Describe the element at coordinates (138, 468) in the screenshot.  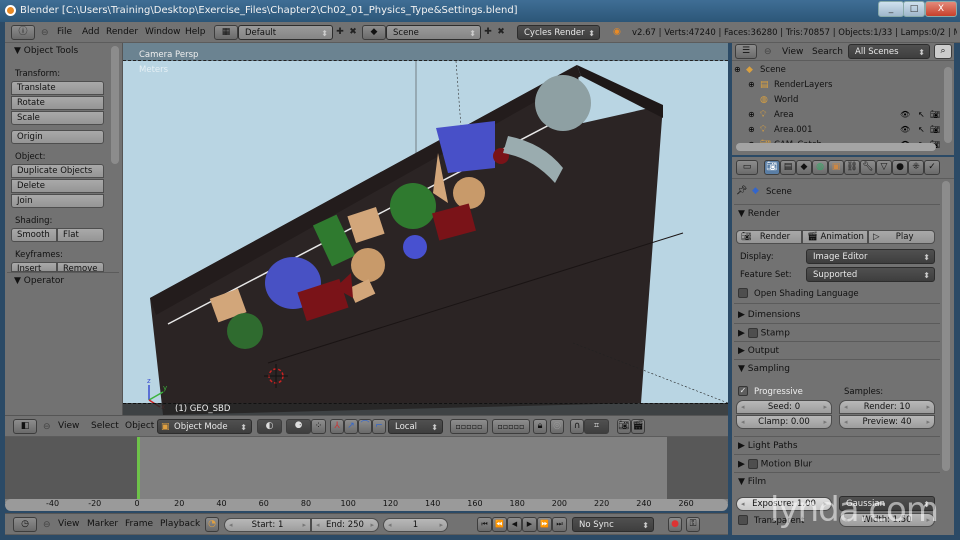
I see `current-frame-indicator` at that location.